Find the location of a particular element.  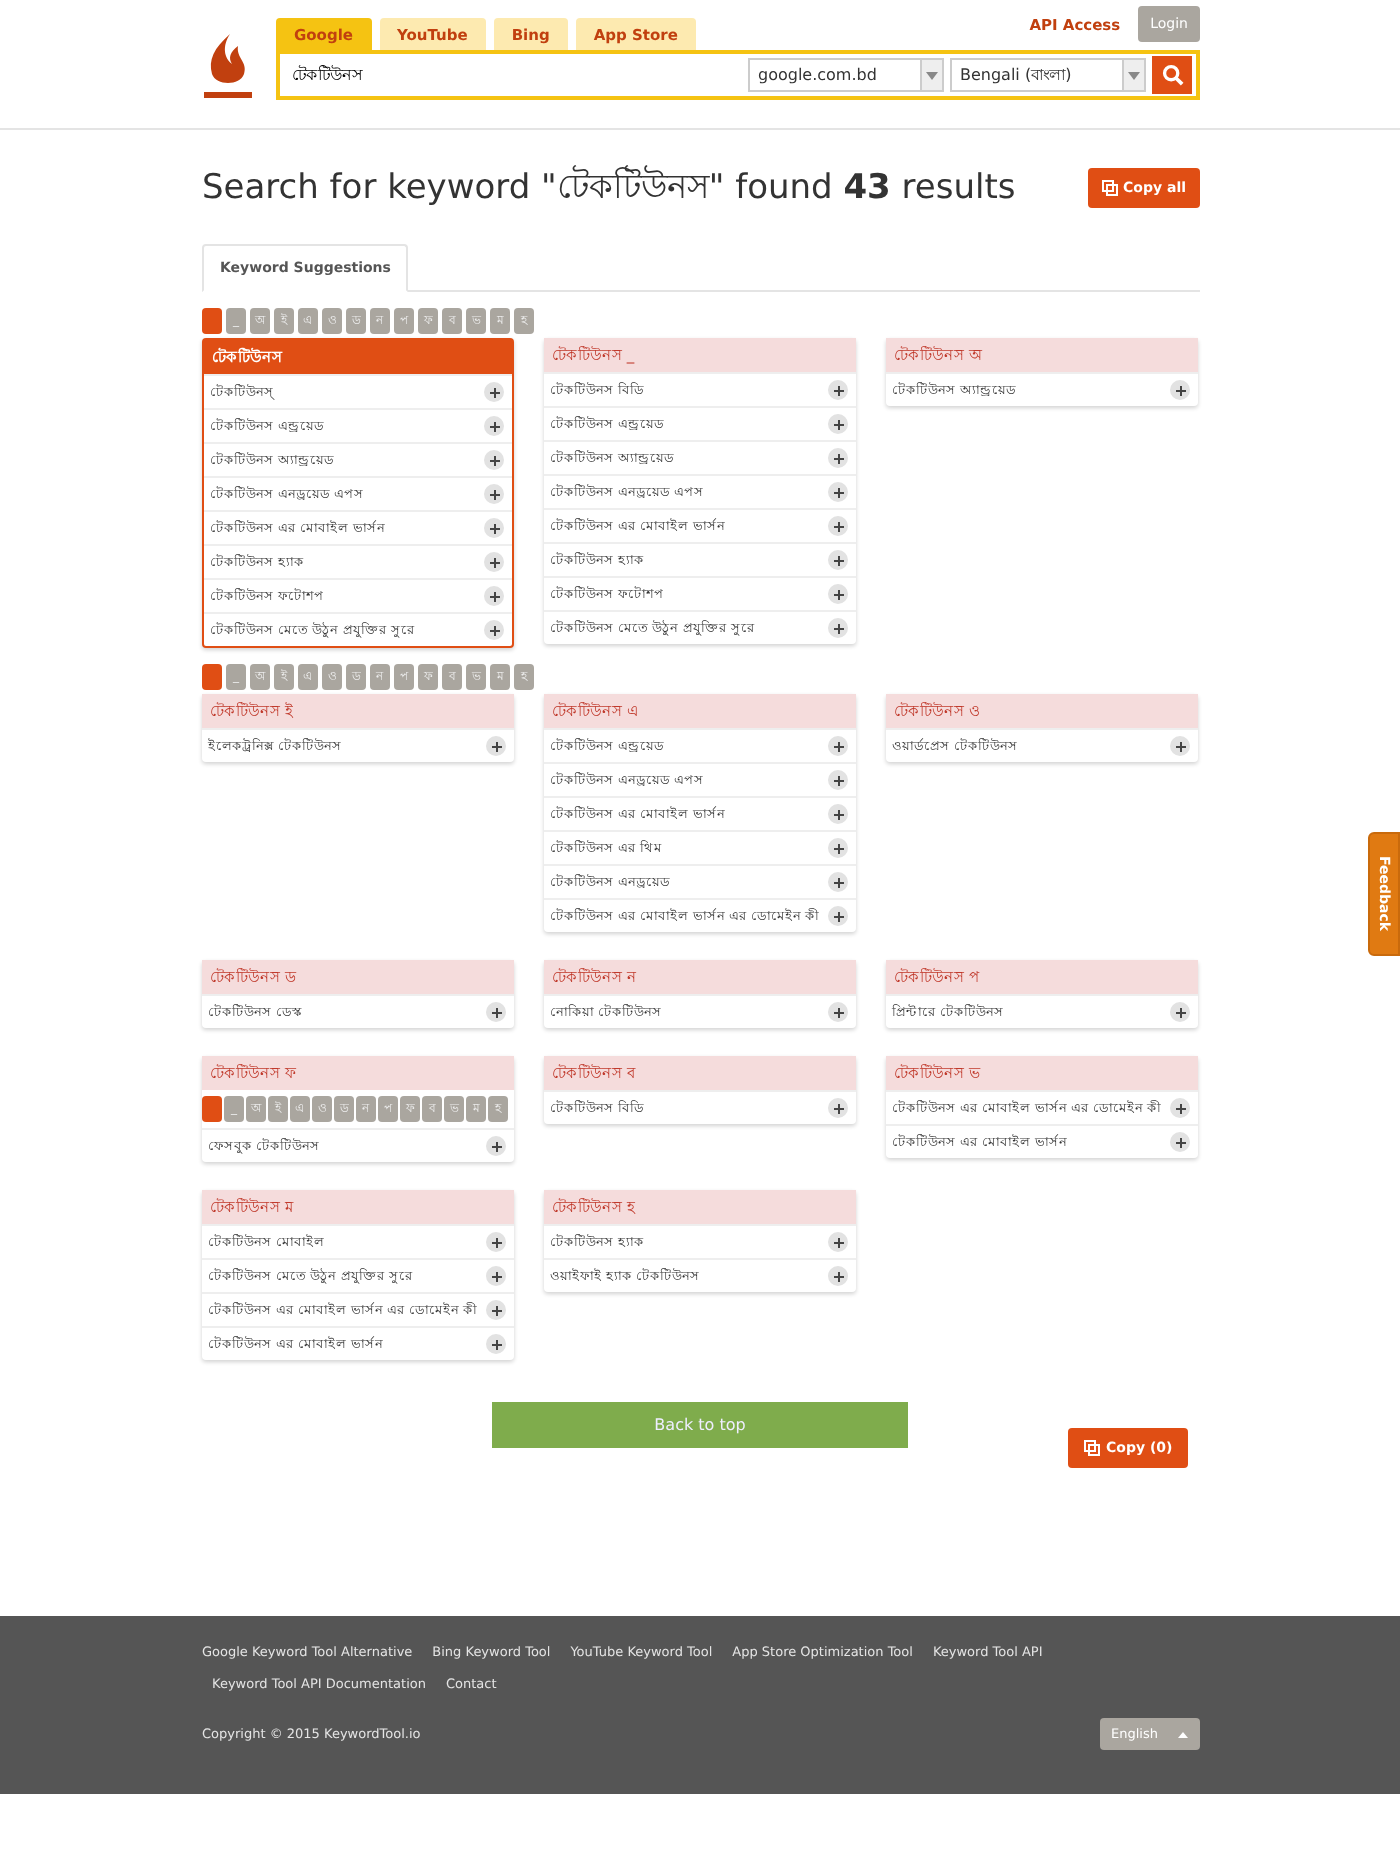

language-select: Bengali (বাংলা) is located at coordinates (1048, 75).